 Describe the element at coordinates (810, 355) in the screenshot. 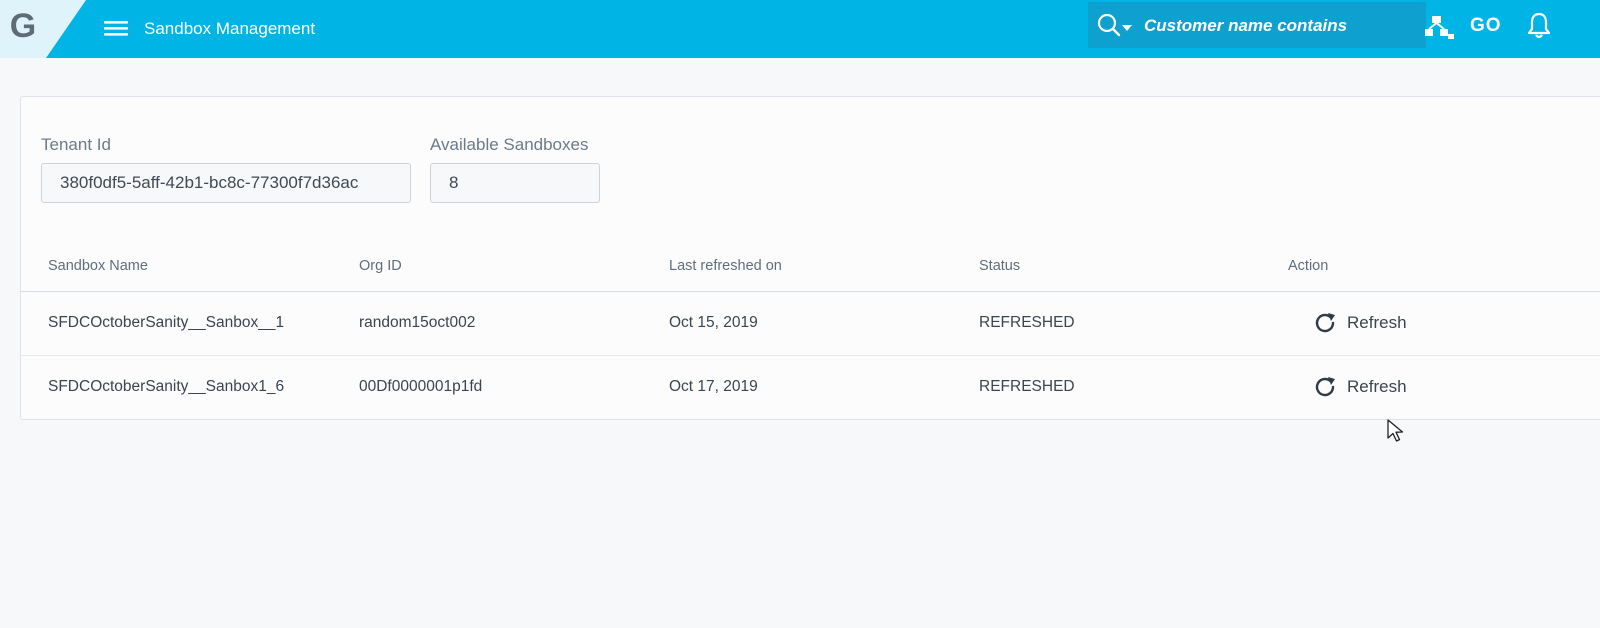

I see `row-divider` at that location.